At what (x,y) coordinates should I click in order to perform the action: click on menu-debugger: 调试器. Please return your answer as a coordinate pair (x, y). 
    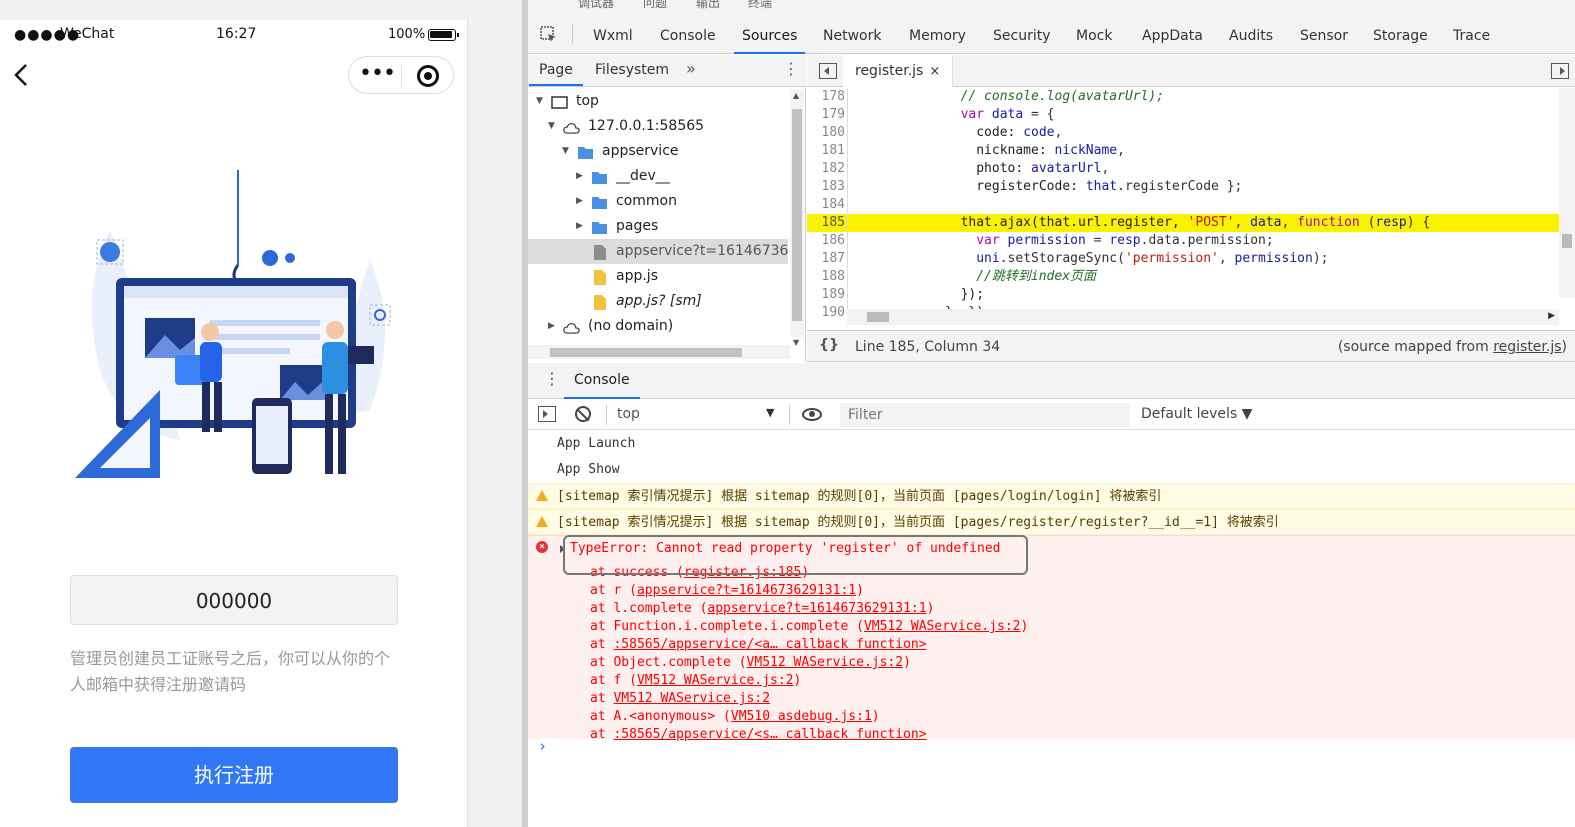
    Looking at the image, I should click on (596, 5).